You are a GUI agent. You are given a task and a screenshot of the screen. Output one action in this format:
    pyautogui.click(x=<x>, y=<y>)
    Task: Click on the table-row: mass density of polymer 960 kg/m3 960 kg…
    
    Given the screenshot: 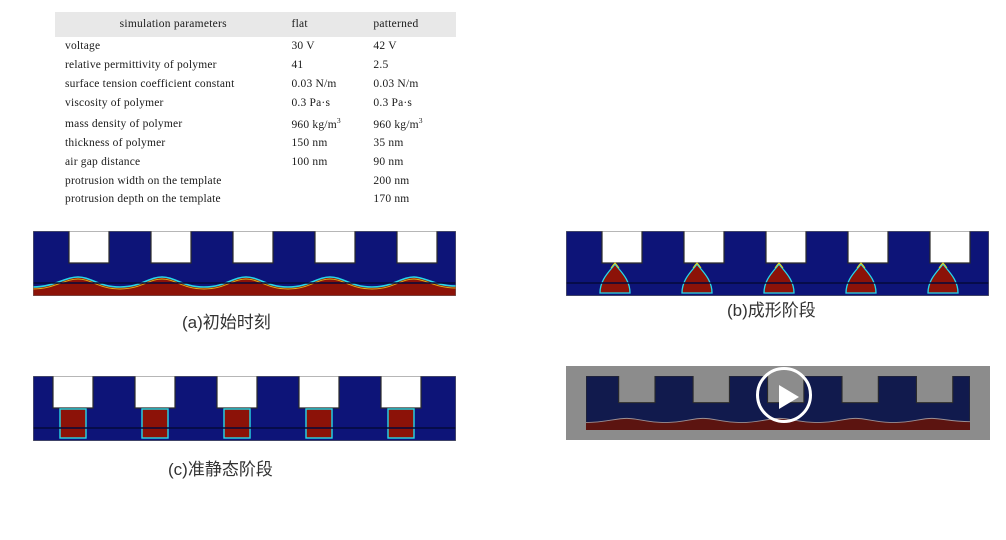 What is the action you would take?
    pyautogui.click(x=255, y=123)
    